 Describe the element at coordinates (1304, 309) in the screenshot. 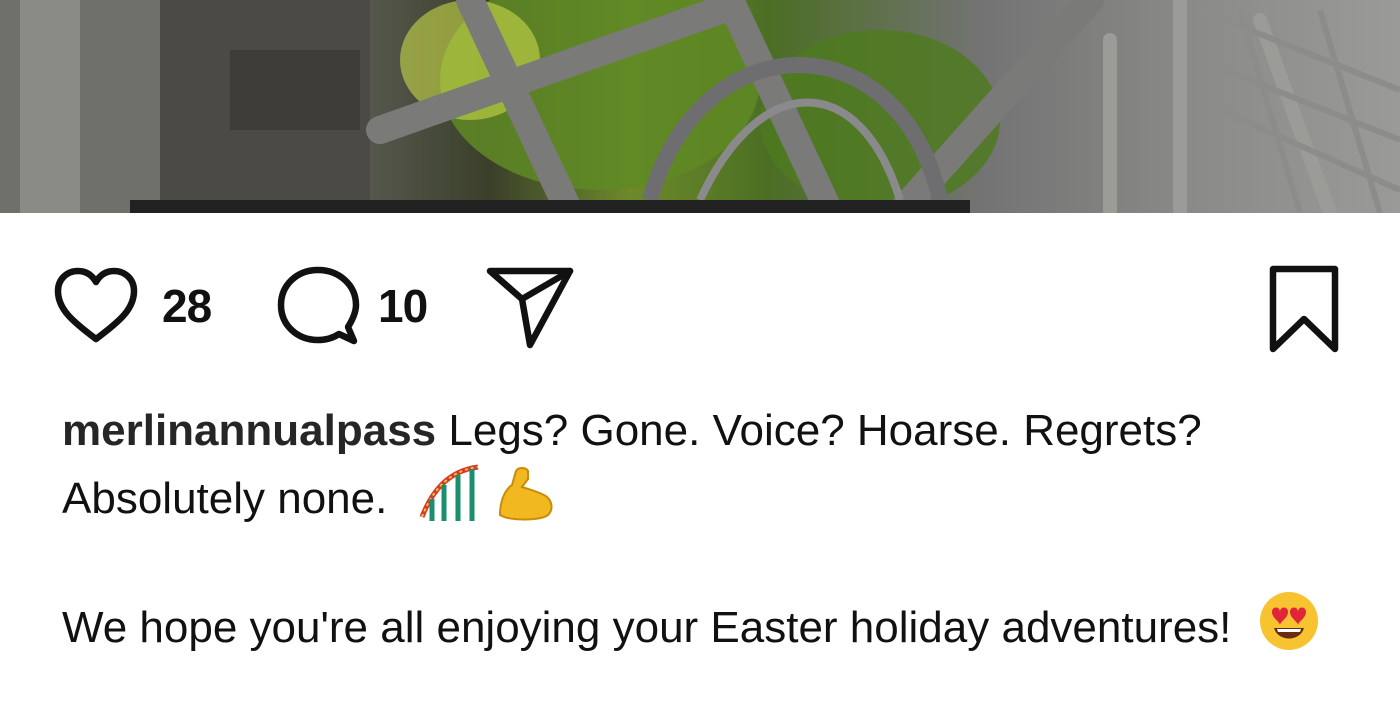

I see `bookmark-outline-icon` at that location.